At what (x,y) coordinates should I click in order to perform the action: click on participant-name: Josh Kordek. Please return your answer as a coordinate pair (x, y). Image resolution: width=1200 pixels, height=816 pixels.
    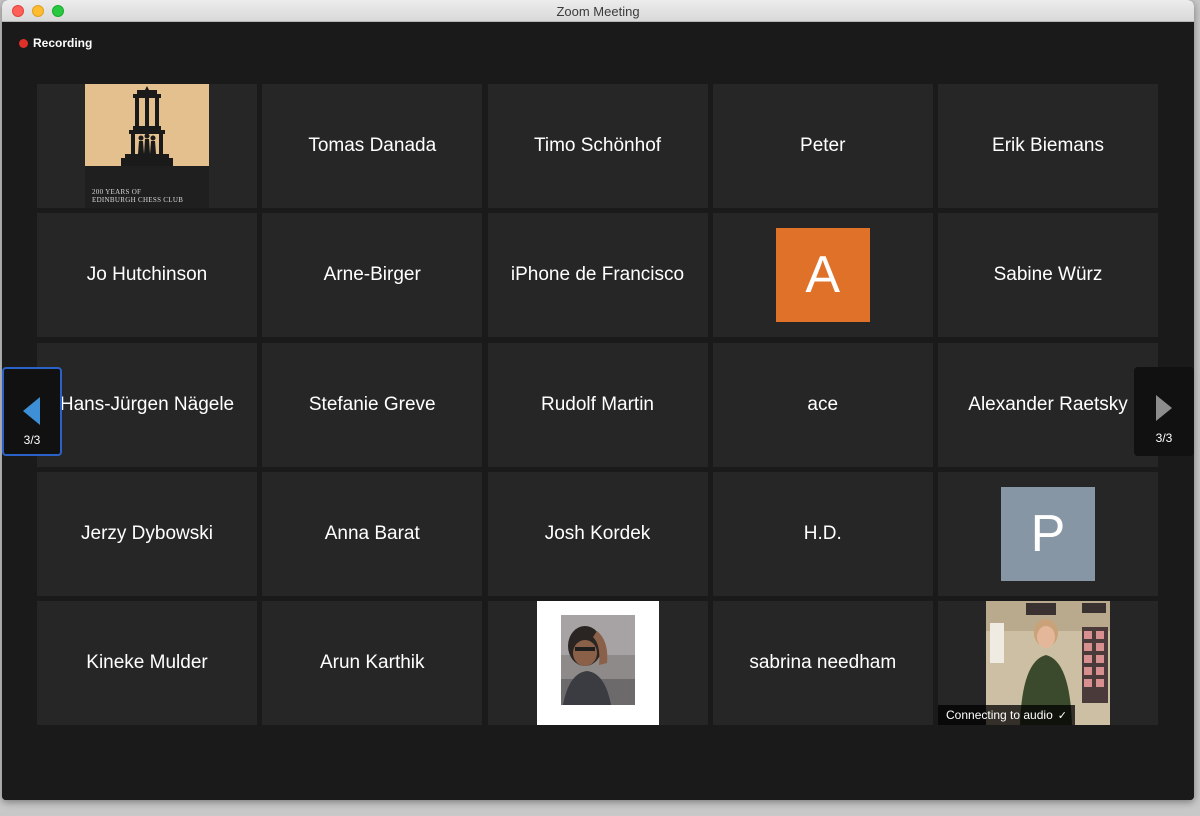
    Looking at the image, I should click on (597, 533).